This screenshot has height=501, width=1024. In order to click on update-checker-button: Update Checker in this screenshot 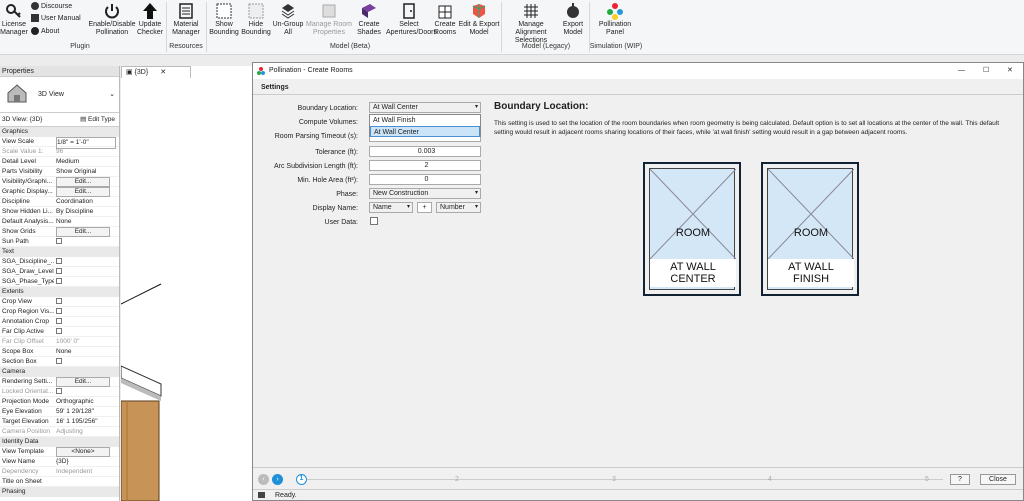, I will do `click(150, 18)`.